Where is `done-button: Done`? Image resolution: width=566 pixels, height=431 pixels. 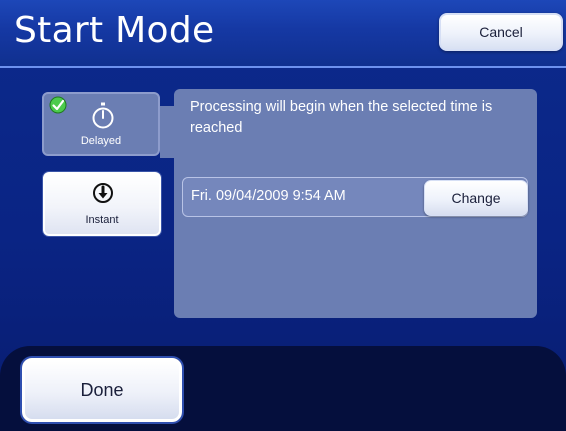 done-button: Done is located at coordinates (102, 390).